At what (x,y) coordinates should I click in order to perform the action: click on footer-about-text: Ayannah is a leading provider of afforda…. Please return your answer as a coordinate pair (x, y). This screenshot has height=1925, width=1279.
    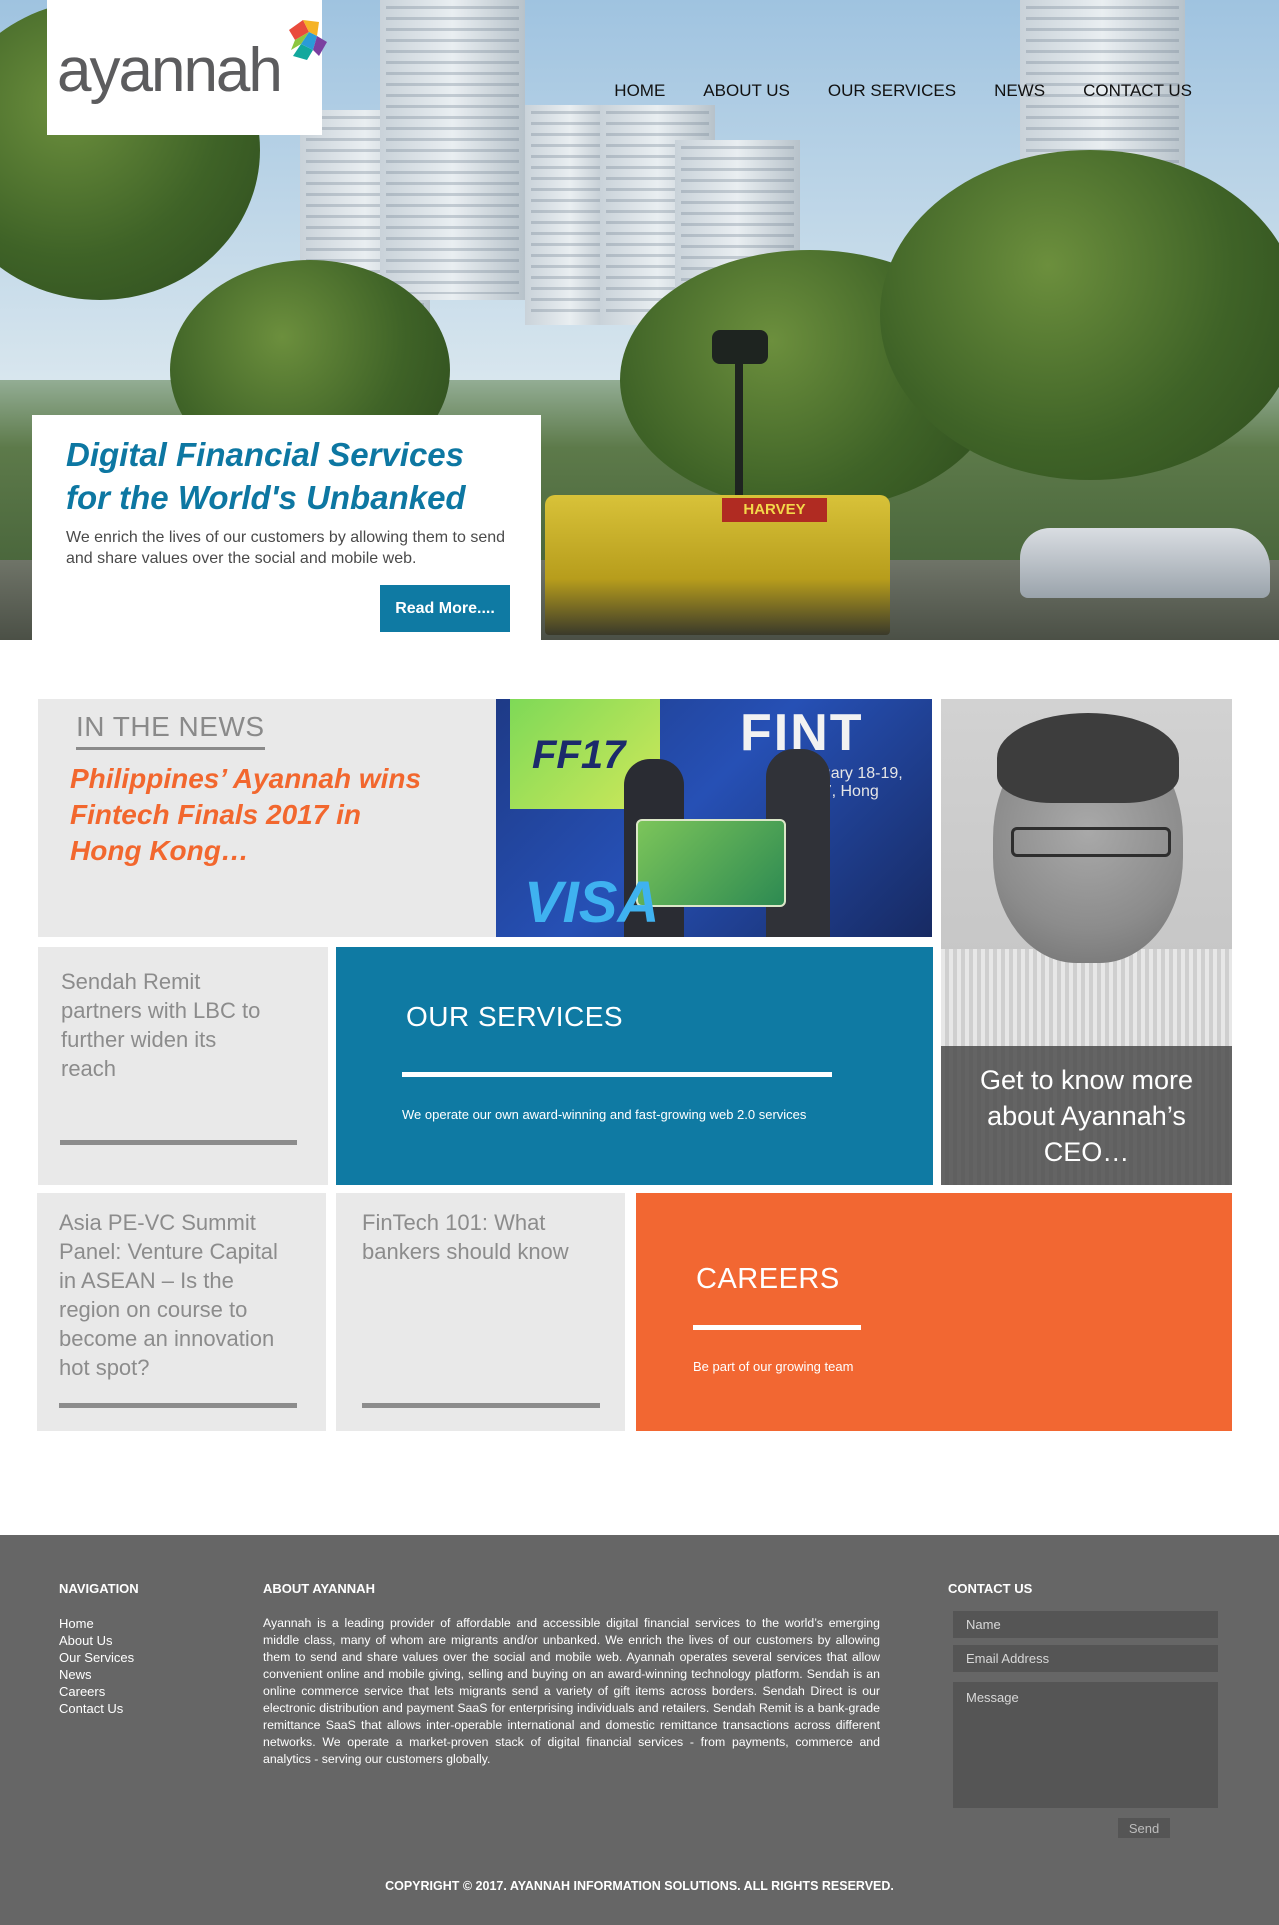
    Looking at the image, I should click on (571, 1691).